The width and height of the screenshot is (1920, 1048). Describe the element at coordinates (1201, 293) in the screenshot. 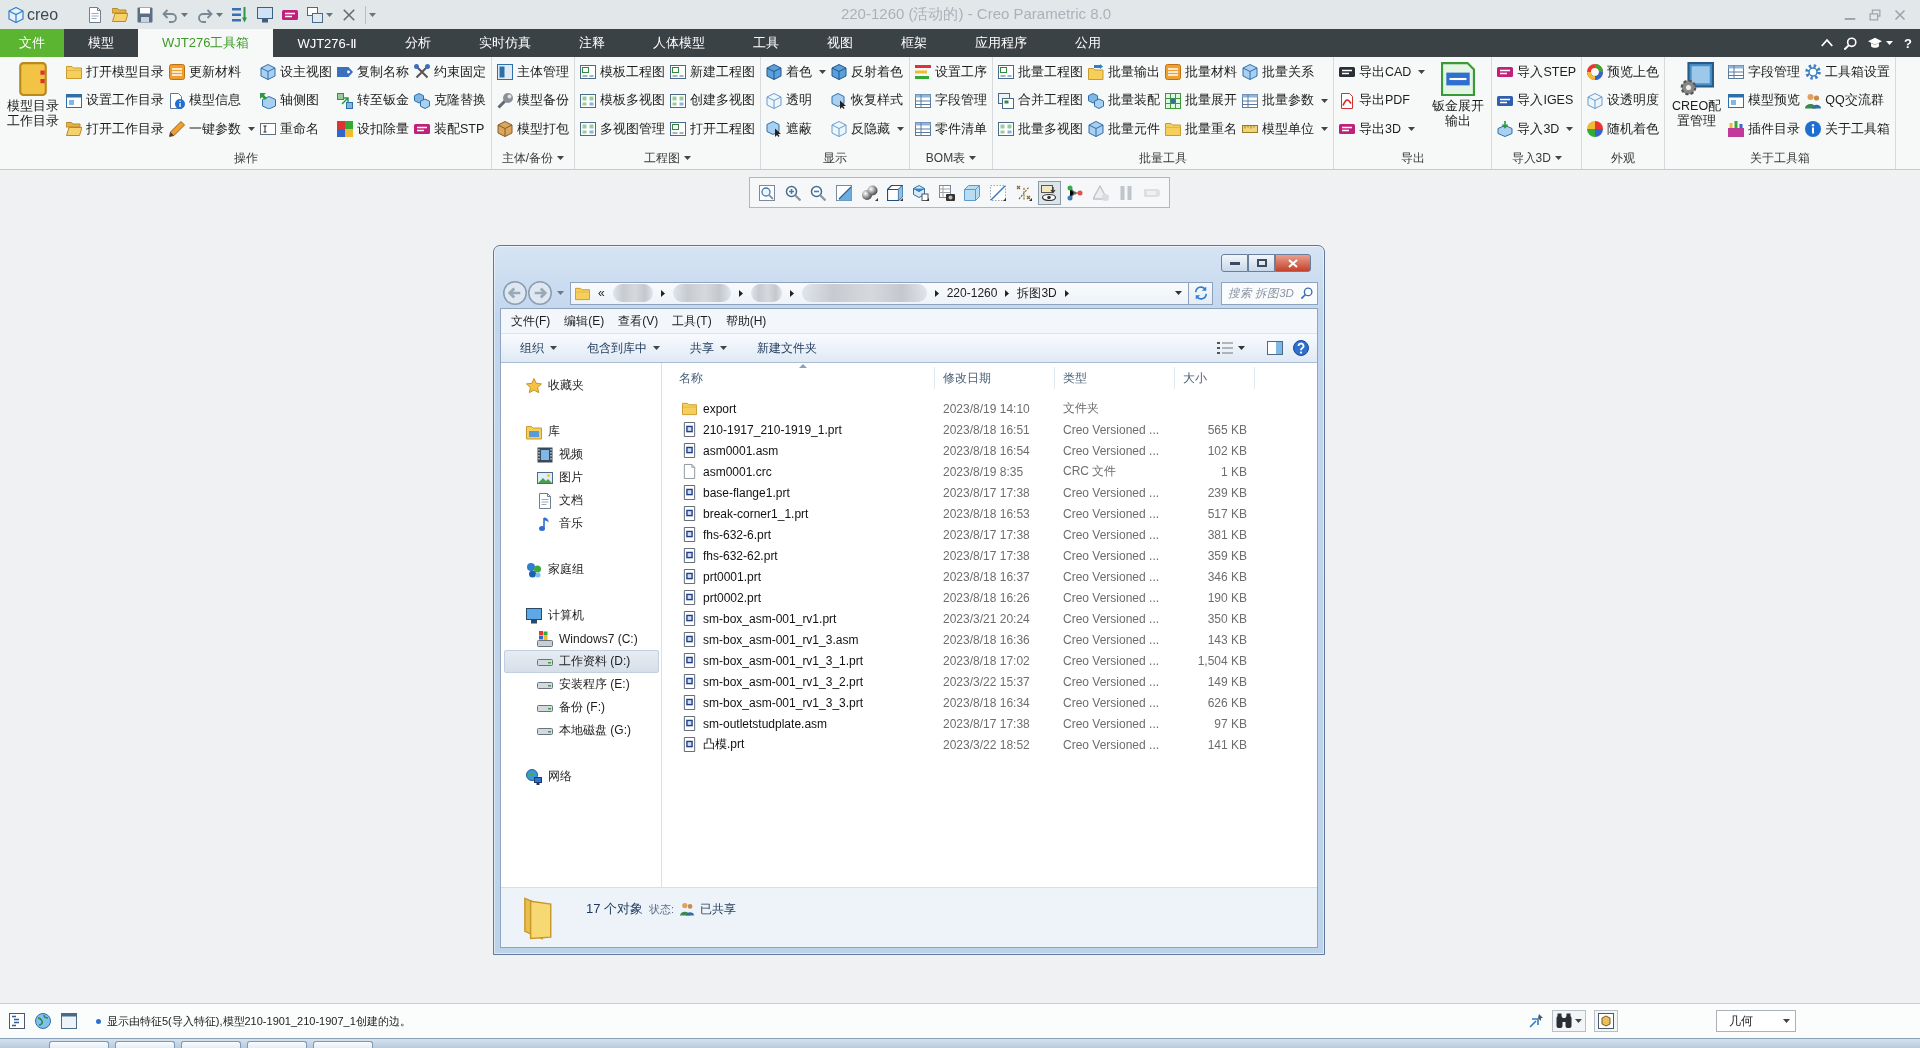

I see `refresh-button` at that location.